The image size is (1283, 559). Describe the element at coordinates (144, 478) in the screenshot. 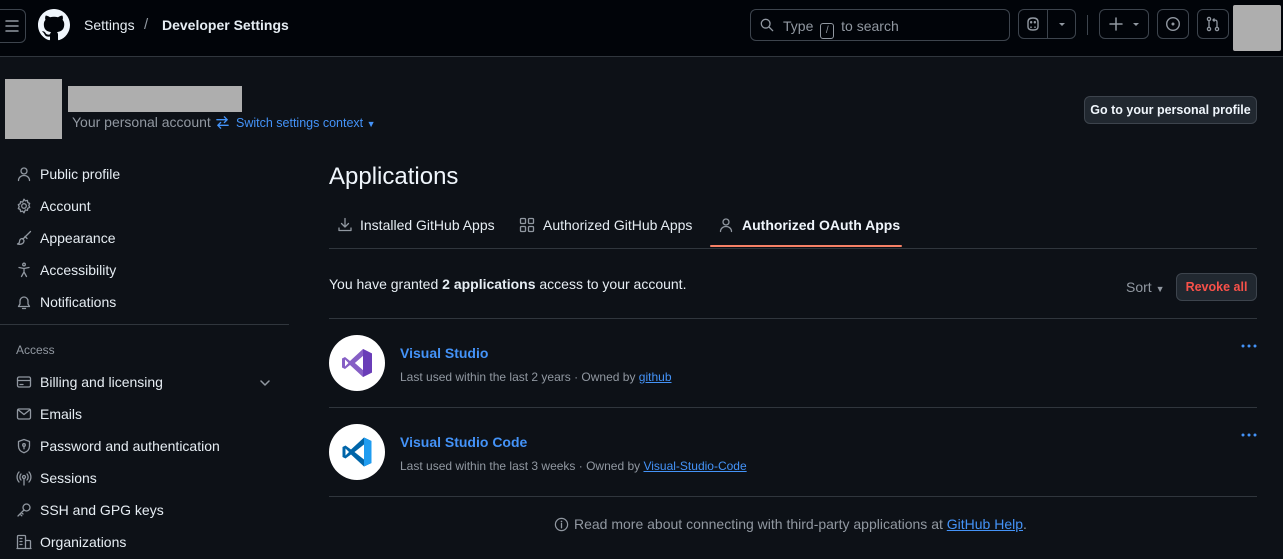

I see `sidebar-item-sessions: Sessions` at that location.